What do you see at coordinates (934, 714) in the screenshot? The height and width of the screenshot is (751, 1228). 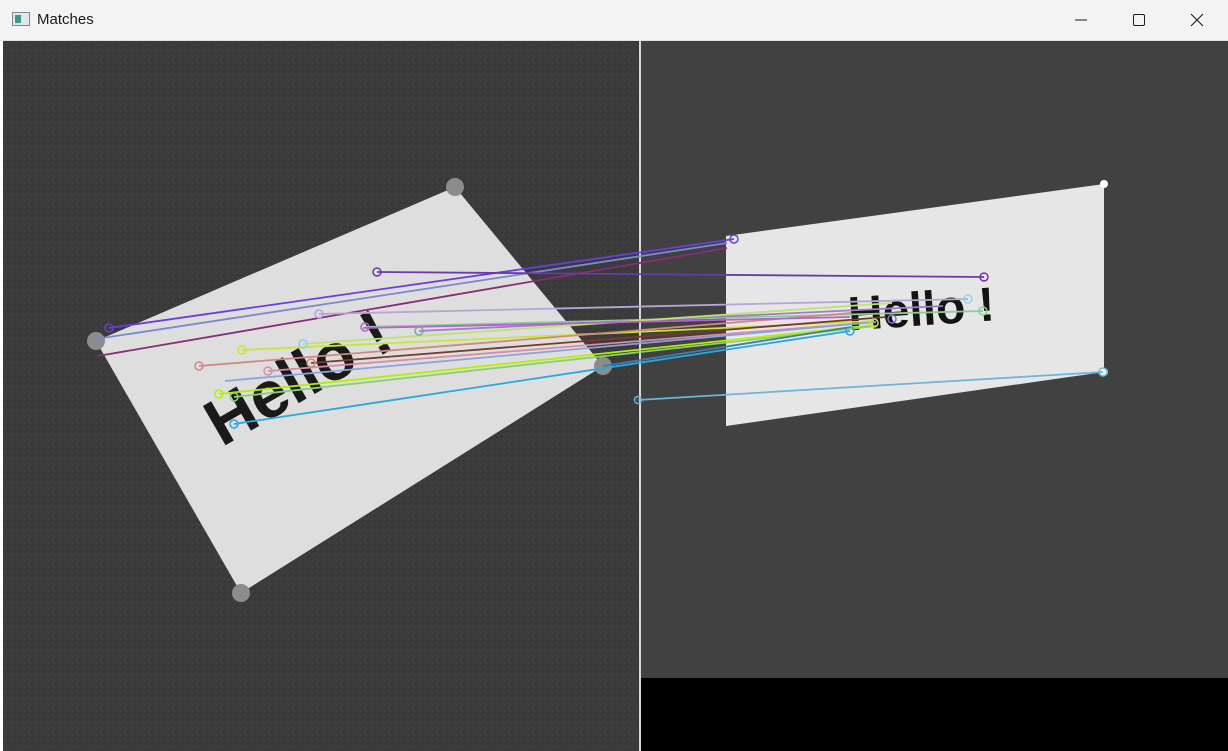 I see `right-image-black-padding` at bounding box center [934, 714].